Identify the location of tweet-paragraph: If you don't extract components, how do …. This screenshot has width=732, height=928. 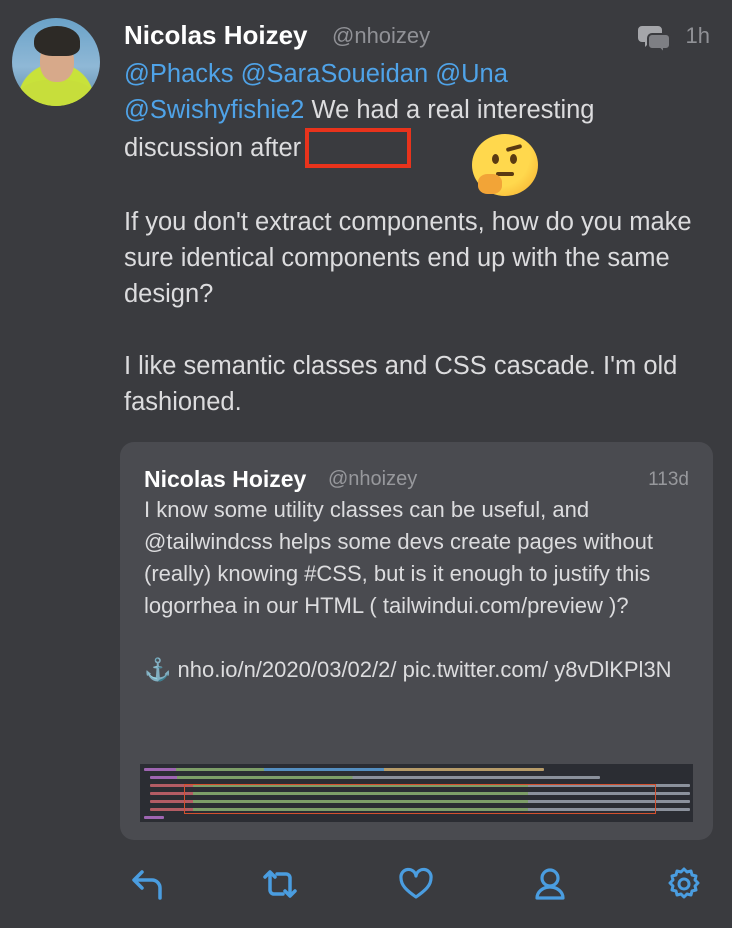
(408, 258).